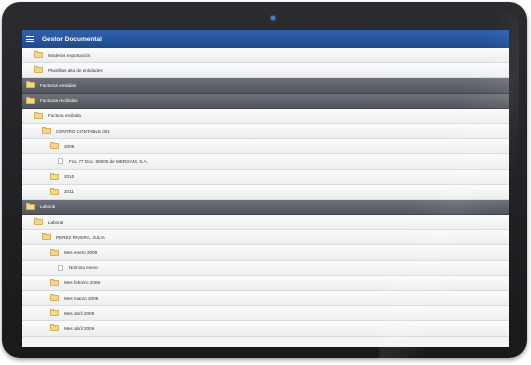  What do you see at coordinates (83, 131) in the screenshot?
I see `tree-row-label: CENTRO CONTABLE 001` at bounding box center [83, 131].